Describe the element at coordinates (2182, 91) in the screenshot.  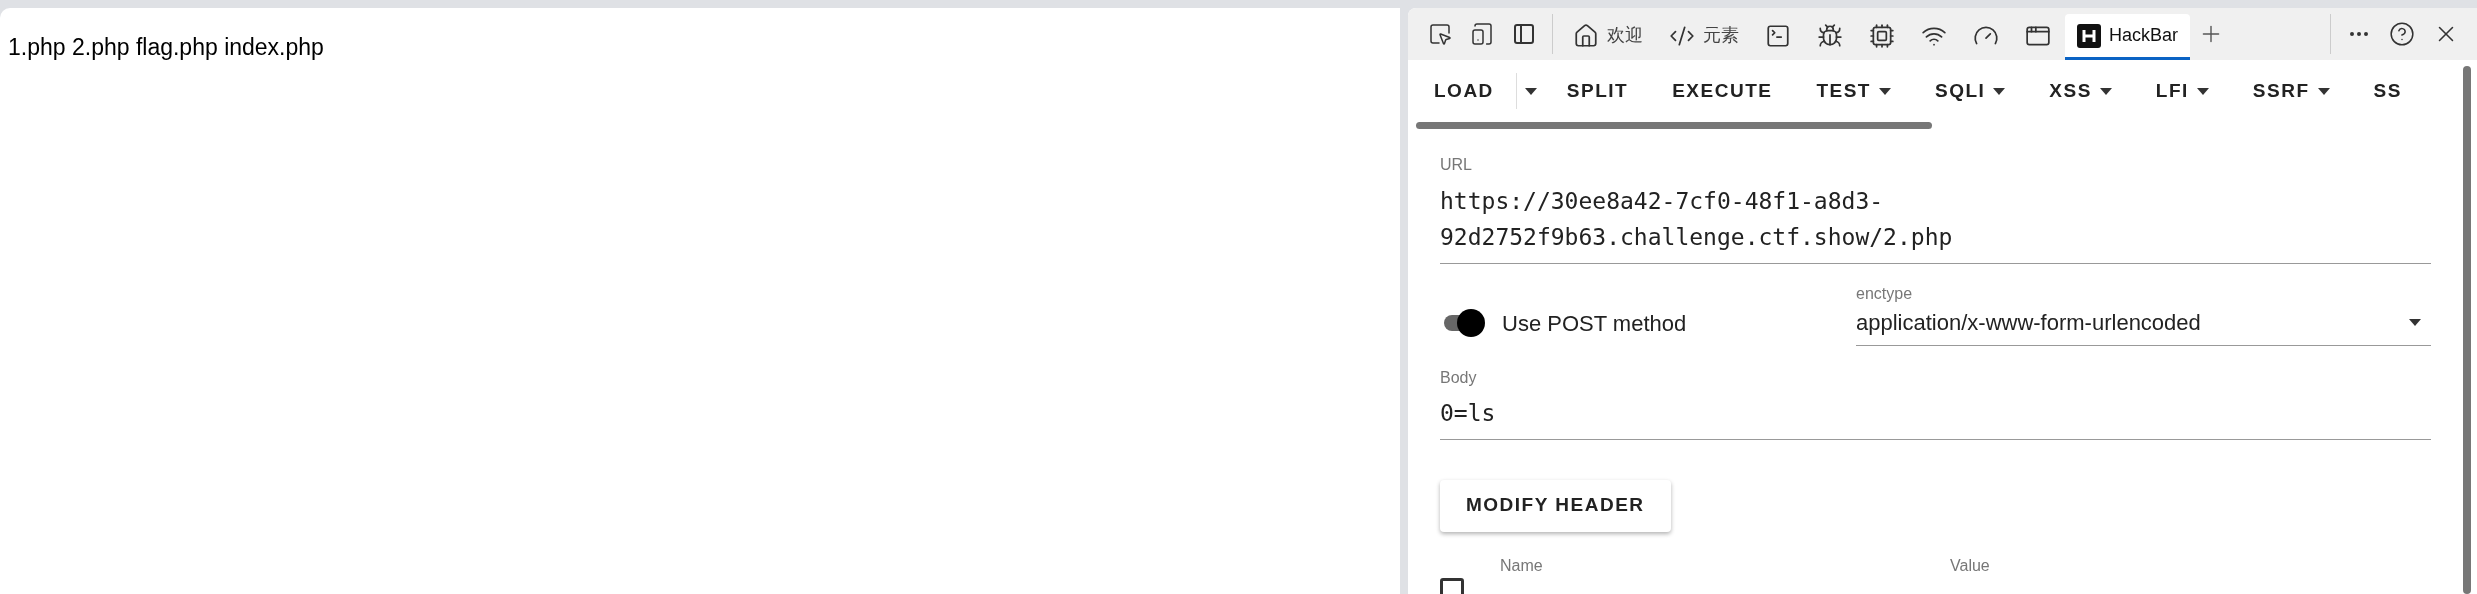
I see `menu-button: LFI` at that location.